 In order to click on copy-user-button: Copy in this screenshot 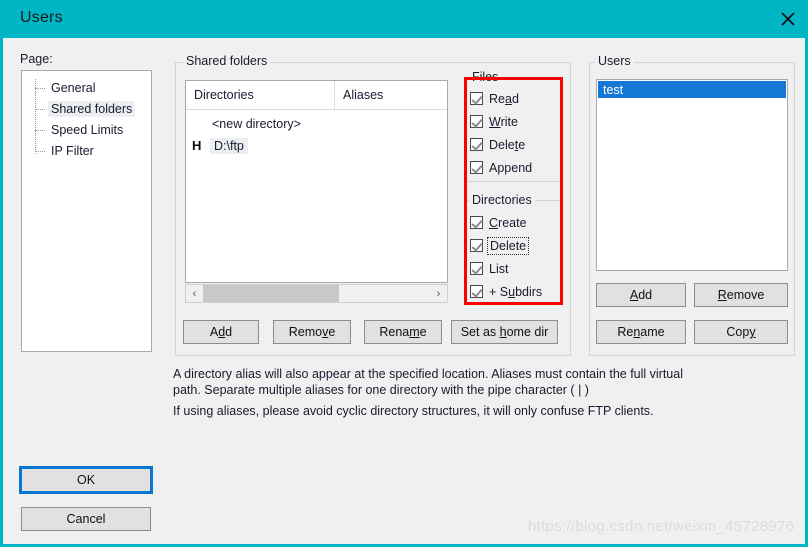, I will do `click(741, 332)`.